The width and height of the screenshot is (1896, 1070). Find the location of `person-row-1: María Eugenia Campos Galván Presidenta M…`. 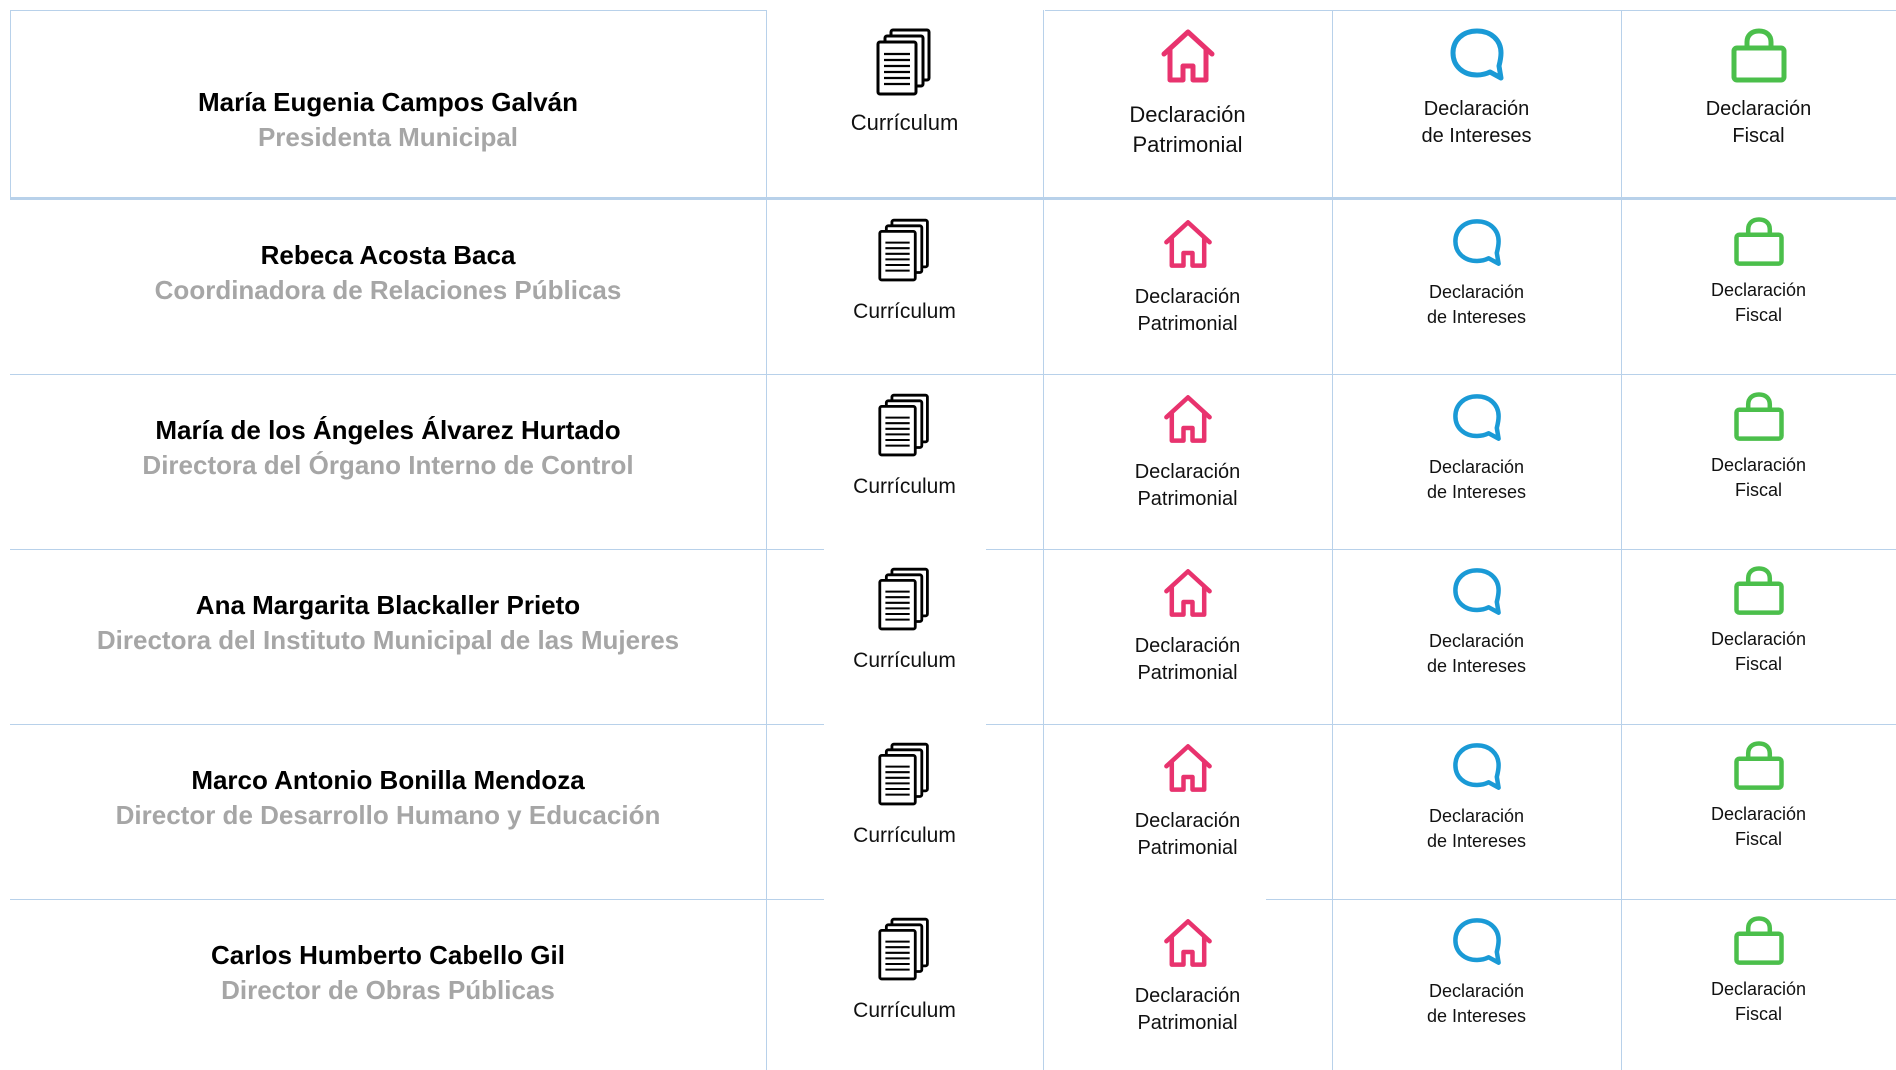

person-row-1: María Eugenia Campos Galván Presidenta M… is located at coordinates (388, 120).